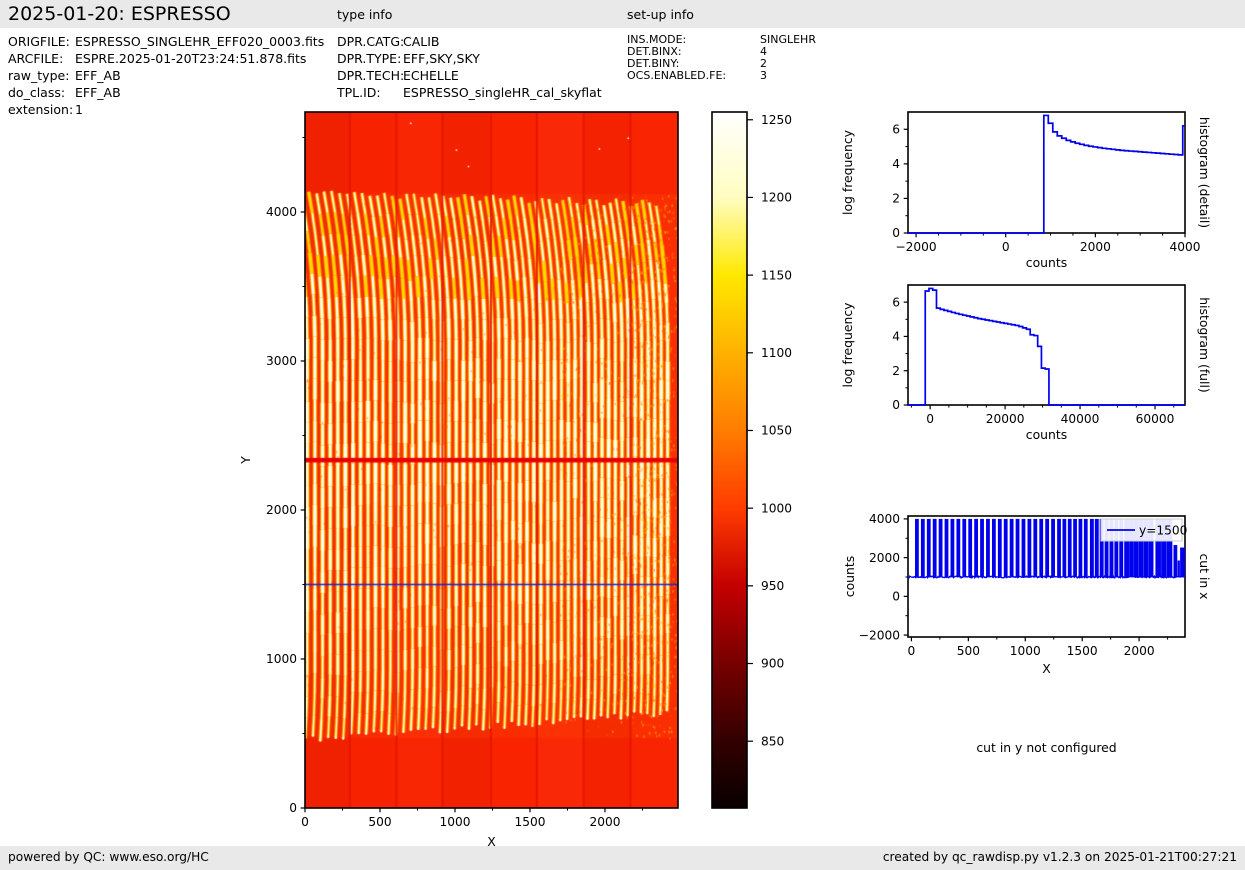 This screenshot has width=1245, height=870. What do you see at coordinates (1046, 346) in the screenshot?
I see `hist_full-curve` at bounding box center [1046, 346].